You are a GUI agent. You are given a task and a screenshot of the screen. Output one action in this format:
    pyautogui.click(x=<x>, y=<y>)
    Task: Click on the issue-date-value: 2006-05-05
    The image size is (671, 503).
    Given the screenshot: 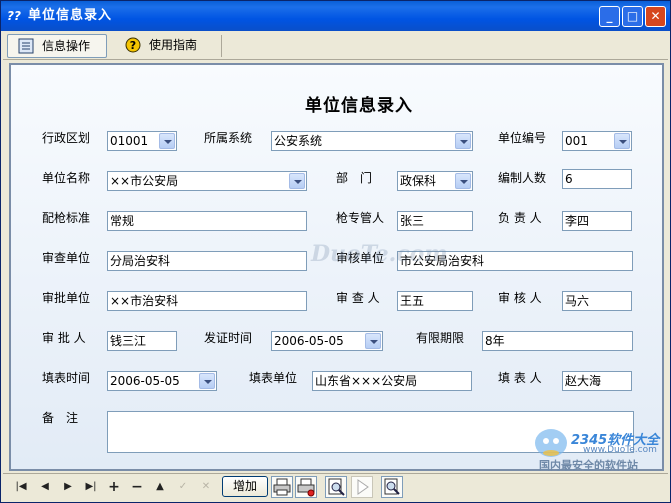 What is the action you would take?
    pyautogui.click(x=309, y=341)
    